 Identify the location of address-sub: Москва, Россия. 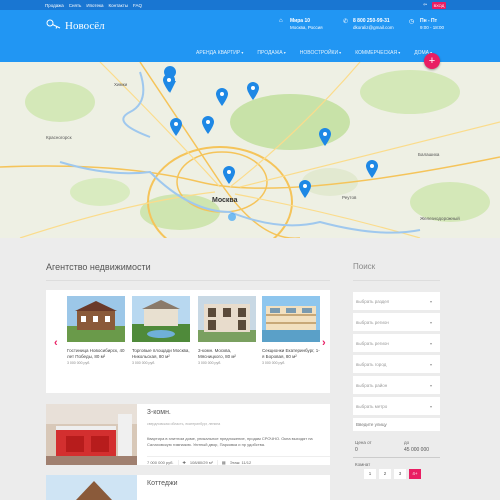
(306, 27).